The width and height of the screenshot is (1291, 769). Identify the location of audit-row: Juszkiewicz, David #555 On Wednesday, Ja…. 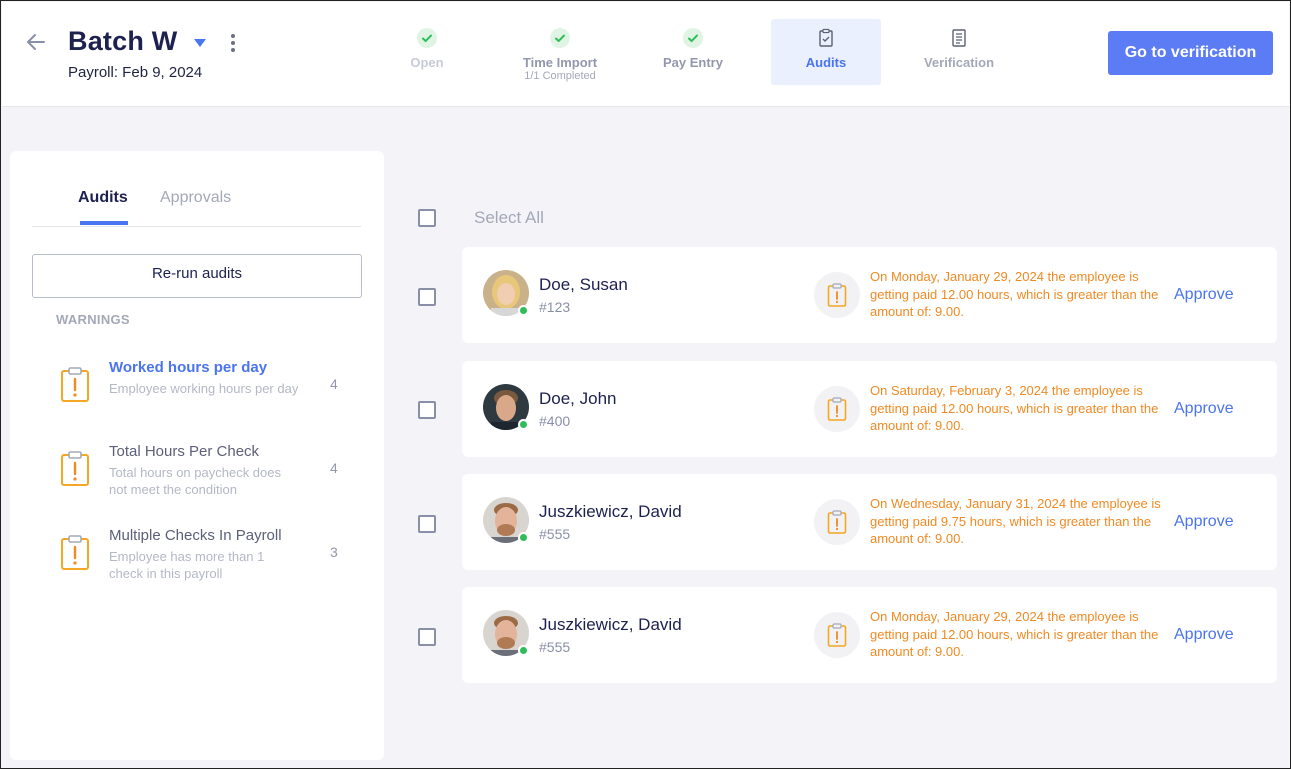
(869, 522).